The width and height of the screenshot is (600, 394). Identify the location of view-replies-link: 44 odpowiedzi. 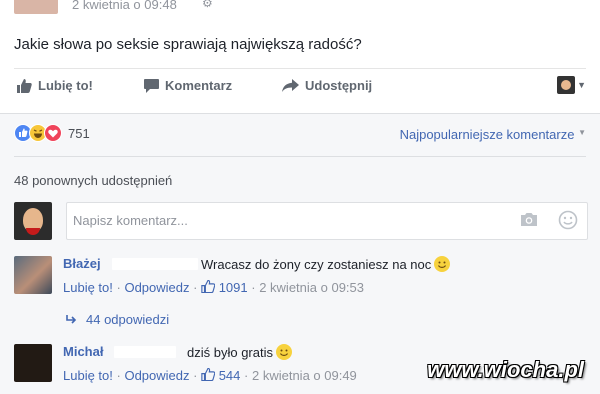
(117, 319).